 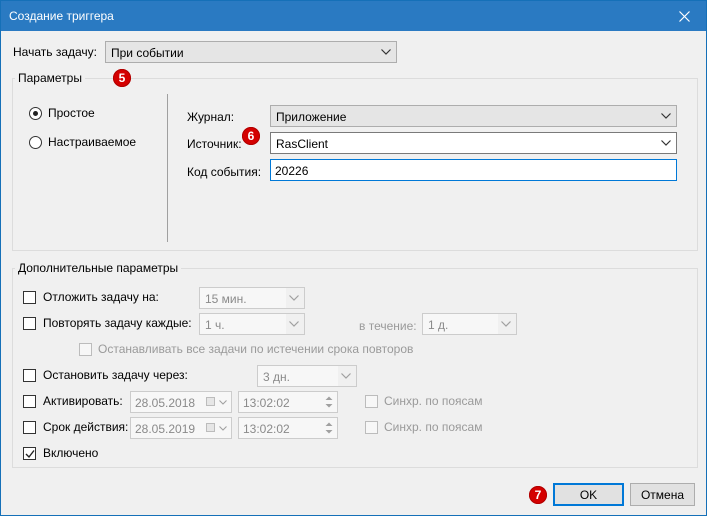 I want to click on stop-after-select: 3 дн., so click(x=307, y=376).